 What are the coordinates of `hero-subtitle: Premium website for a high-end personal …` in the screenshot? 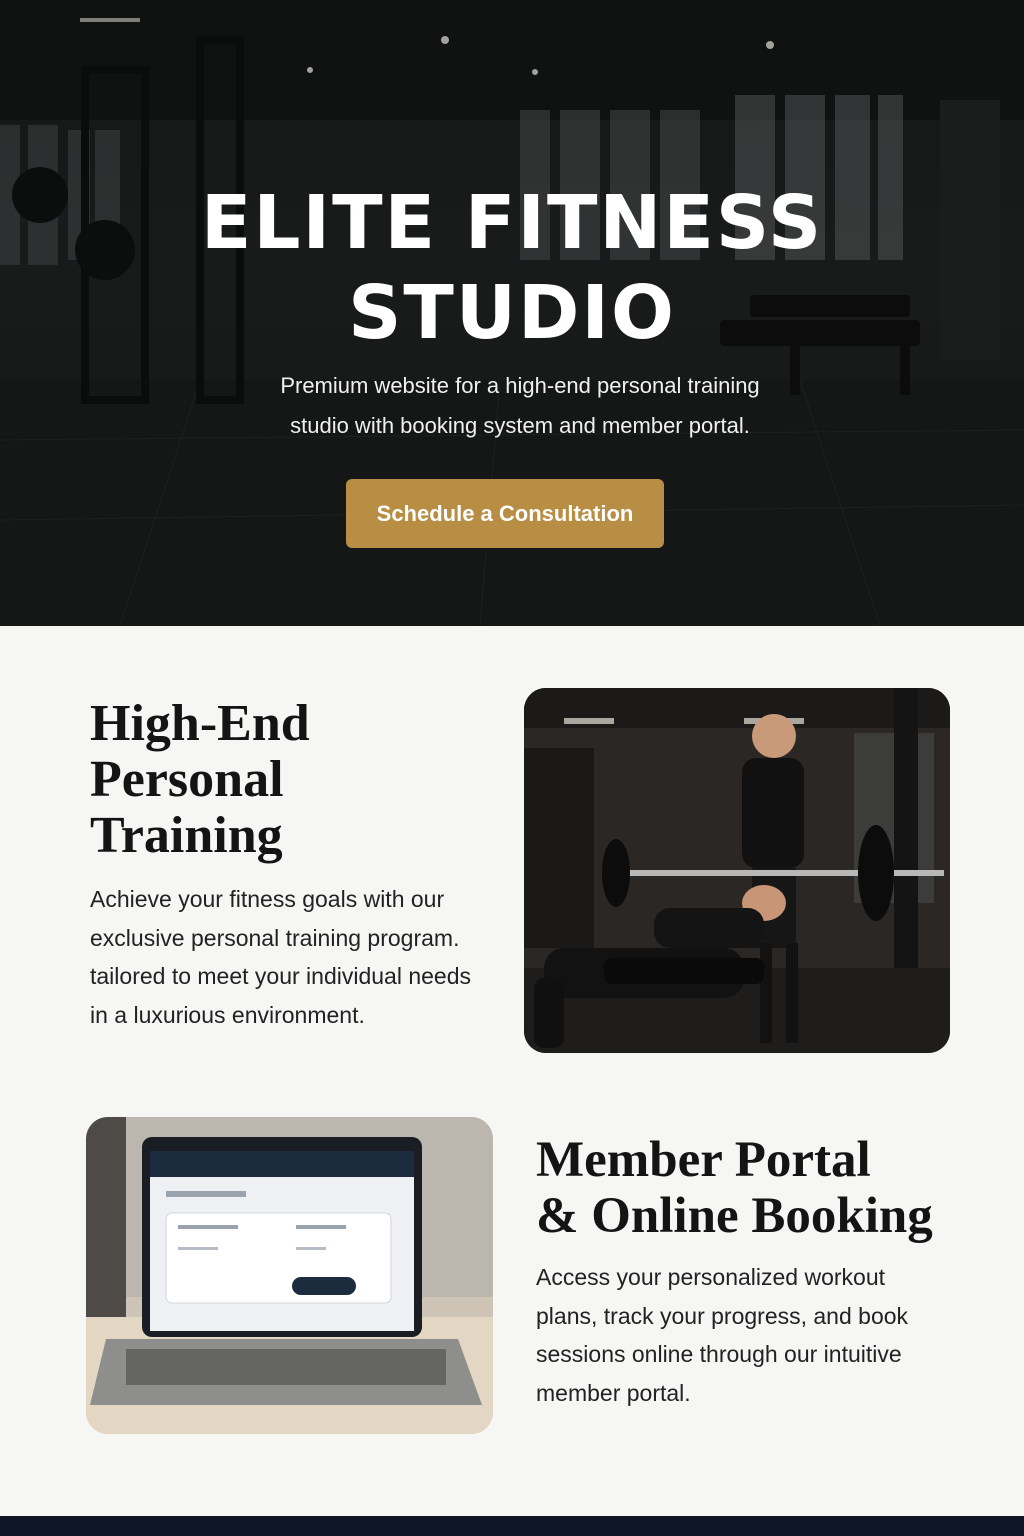 It's located at (520, 405).